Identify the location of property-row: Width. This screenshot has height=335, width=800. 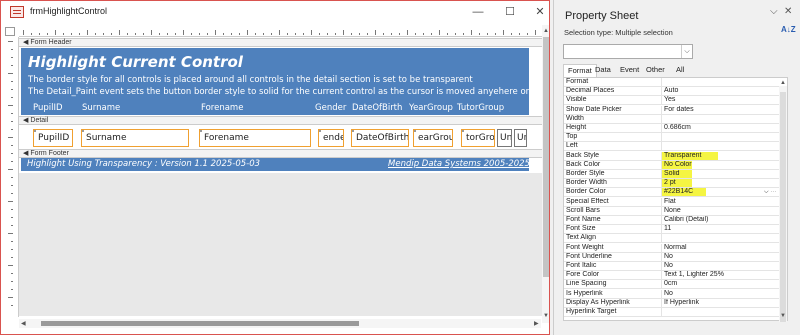
(675, 119).